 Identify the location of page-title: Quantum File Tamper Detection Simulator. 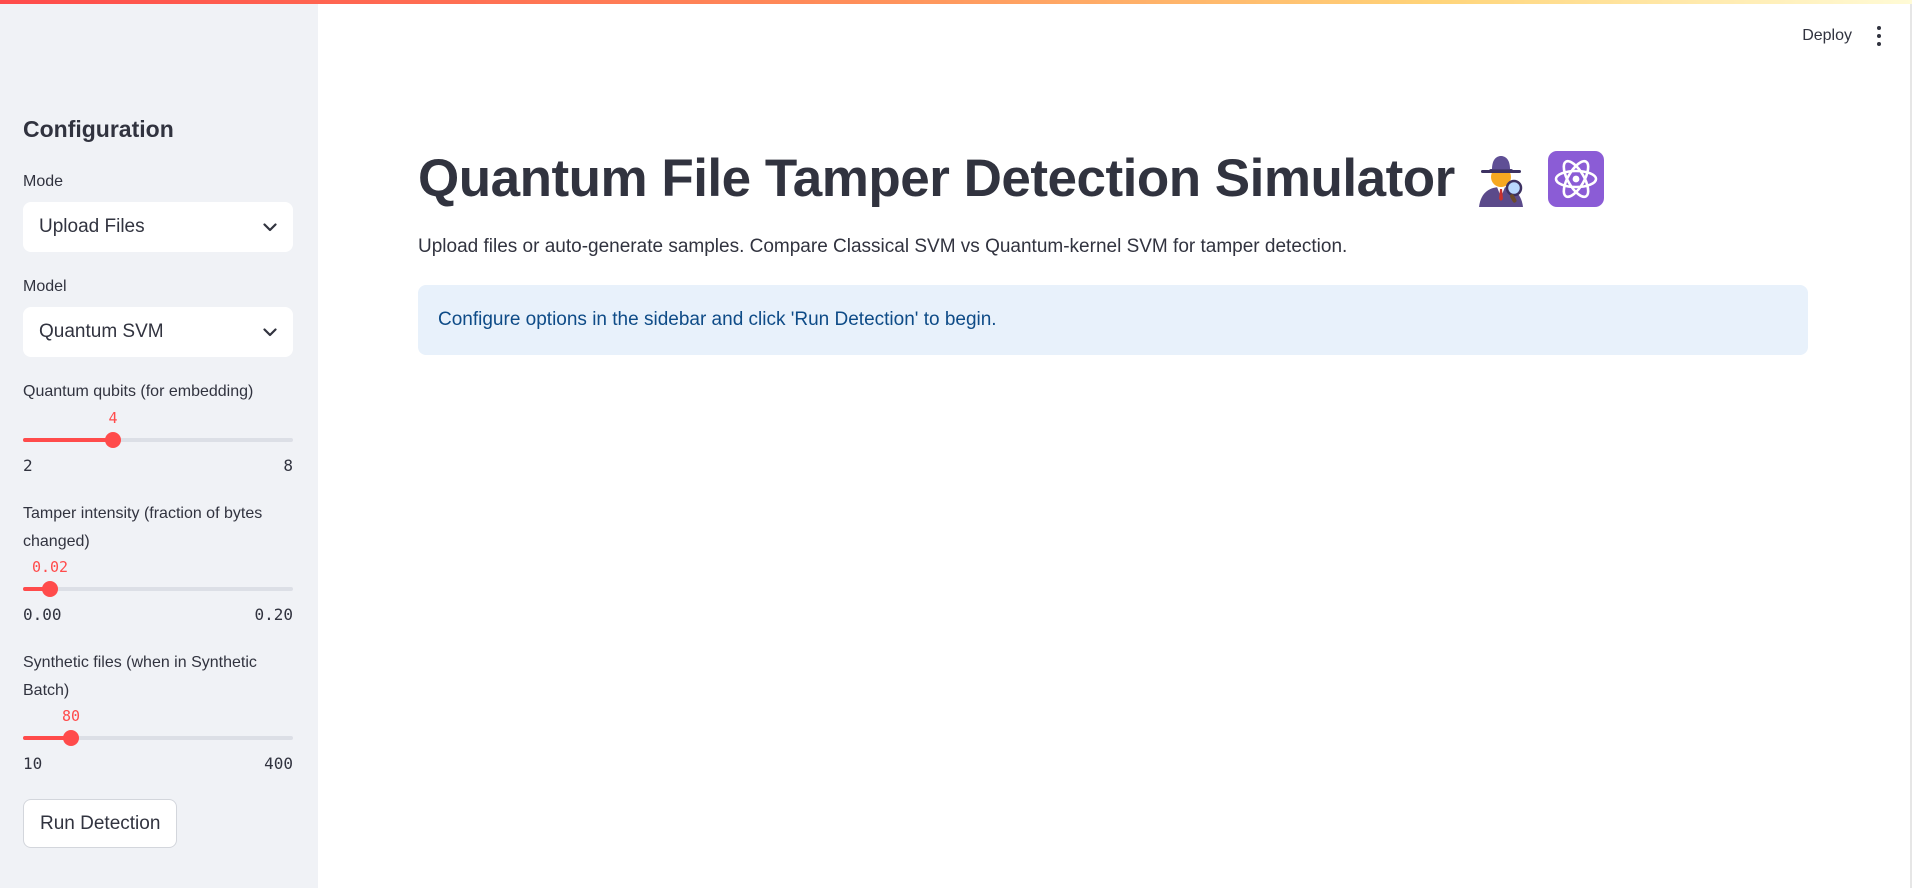
(1011, 178).